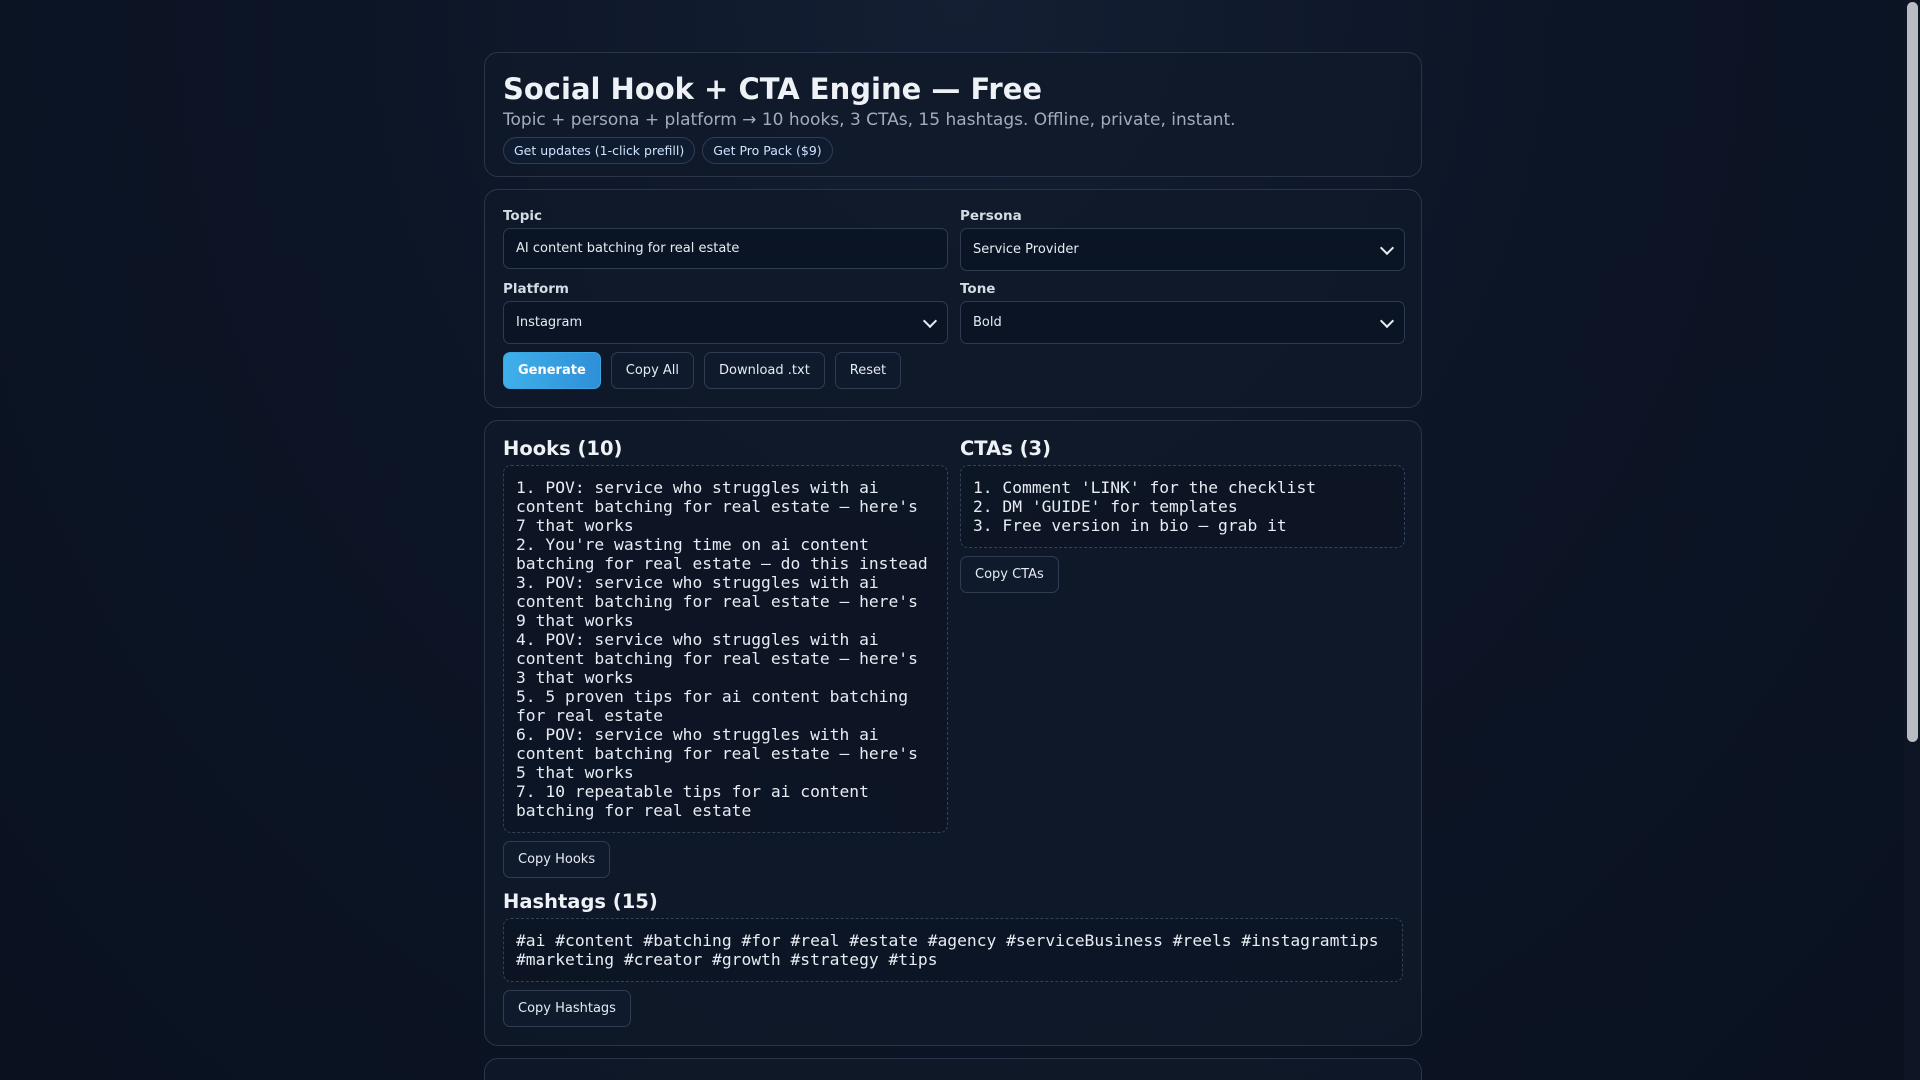 The height and width of the screenshot is (1080, 1920). What do you see at coordinates (580, 901) in the screenshot?
I see `hashtags-heading: Hashtags (15)` at bounding box center [580, 901].